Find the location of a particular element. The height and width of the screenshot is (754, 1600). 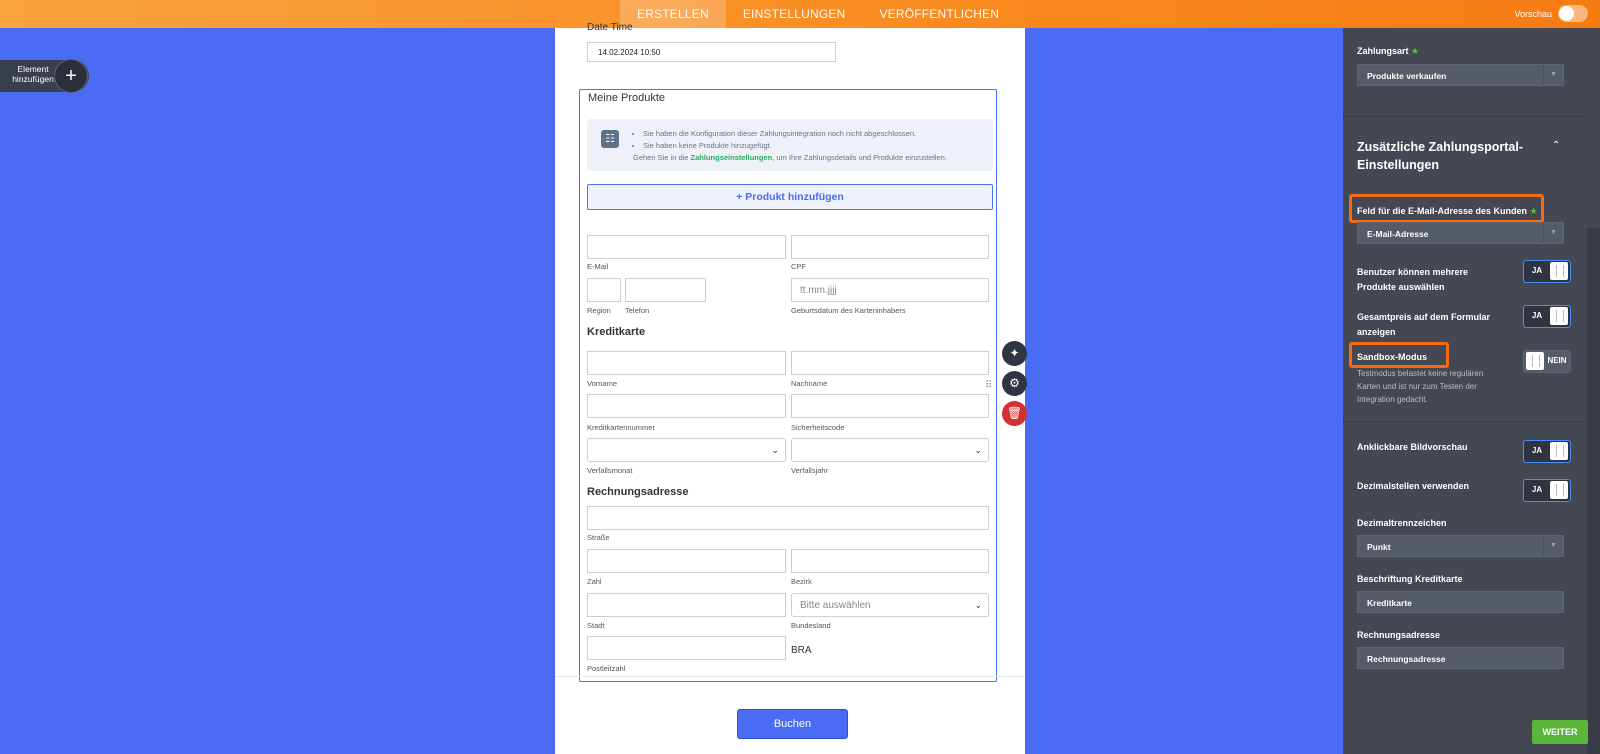

nachname-field is located at coordinates (890, 363).